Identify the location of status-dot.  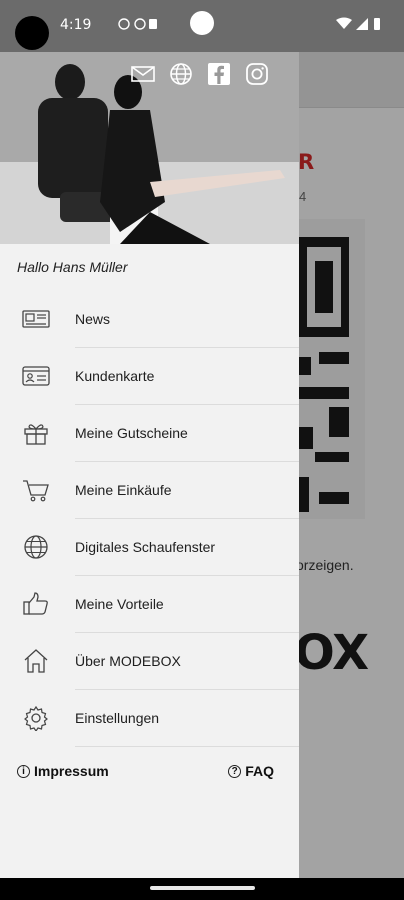
(202, 23).